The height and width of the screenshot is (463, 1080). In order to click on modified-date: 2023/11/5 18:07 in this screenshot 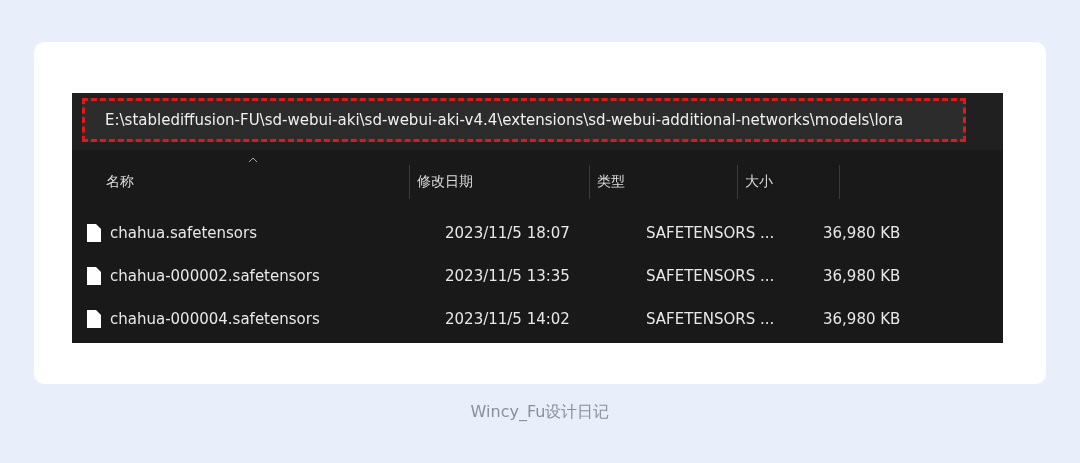, I will do `click(507, 232)`.